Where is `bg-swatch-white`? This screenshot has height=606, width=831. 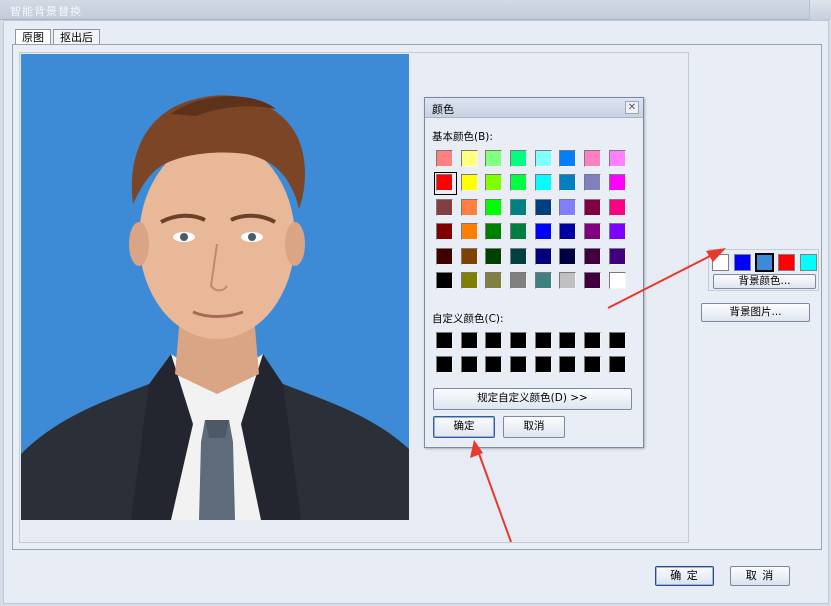 bg-swatch-white is located at coordinates (720, 262).